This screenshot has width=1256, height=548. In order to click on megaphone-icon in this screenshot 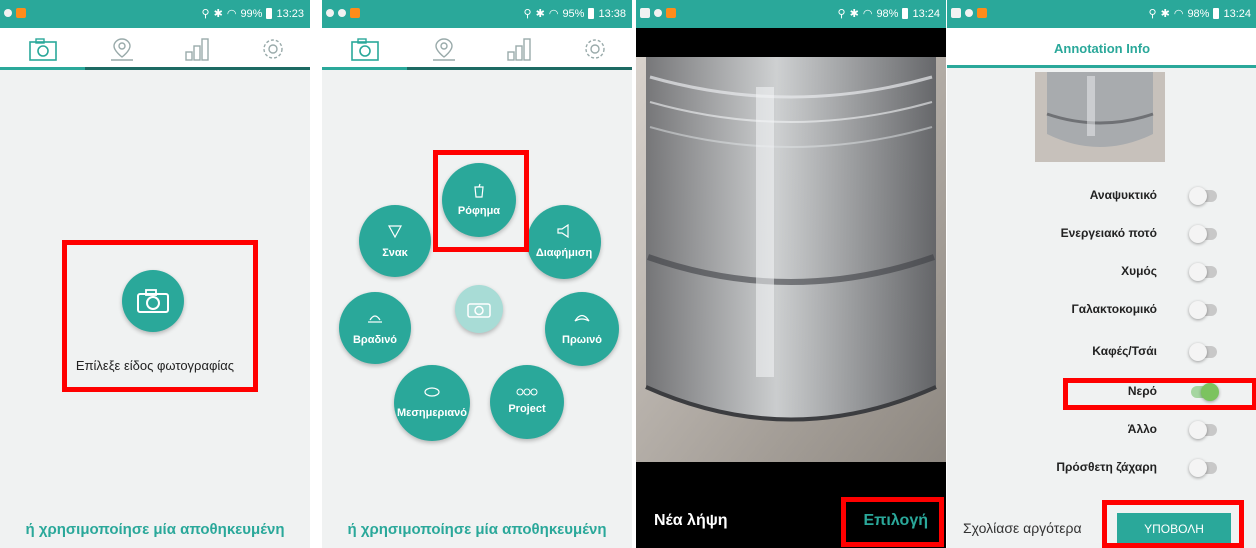, I will do `click(563, 231)`.